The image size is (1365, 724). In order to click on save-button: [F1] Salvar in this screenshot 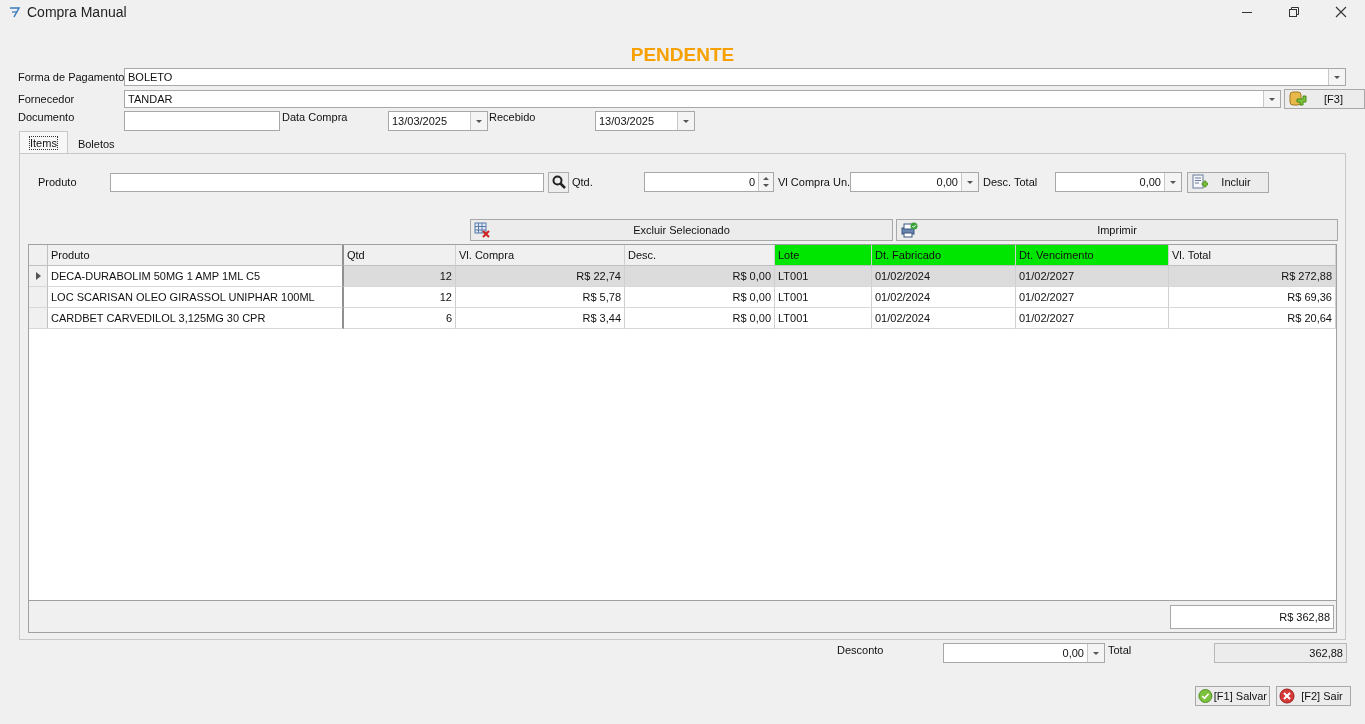, I will do `click(1232, 696)`.